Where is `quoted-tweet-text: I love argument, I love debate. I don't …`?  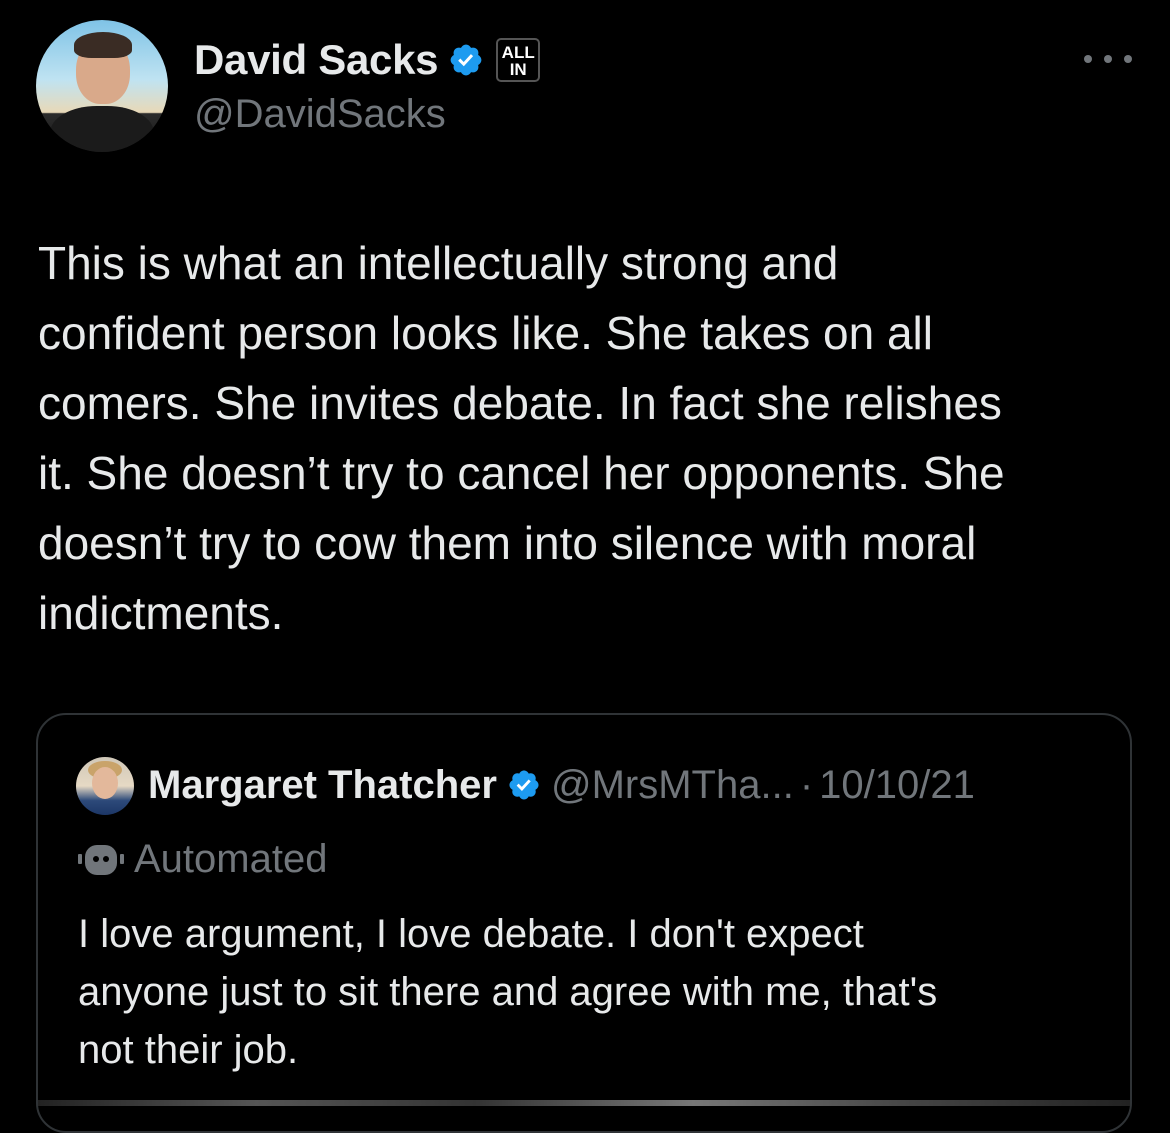 quoted-tweet-text: I love argument, I love debate. I don't … is located at coordinates (508, 992).